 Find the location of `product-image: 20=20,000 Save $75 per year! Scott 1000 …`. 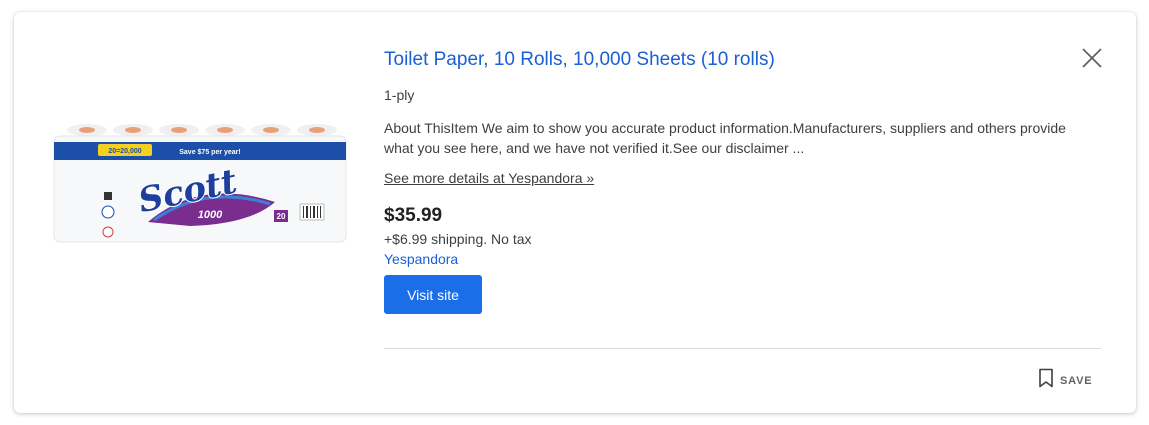

product-image: 20=20,000 Save $75 per year! Scott 1000 … is located at coordinates (200, 182).